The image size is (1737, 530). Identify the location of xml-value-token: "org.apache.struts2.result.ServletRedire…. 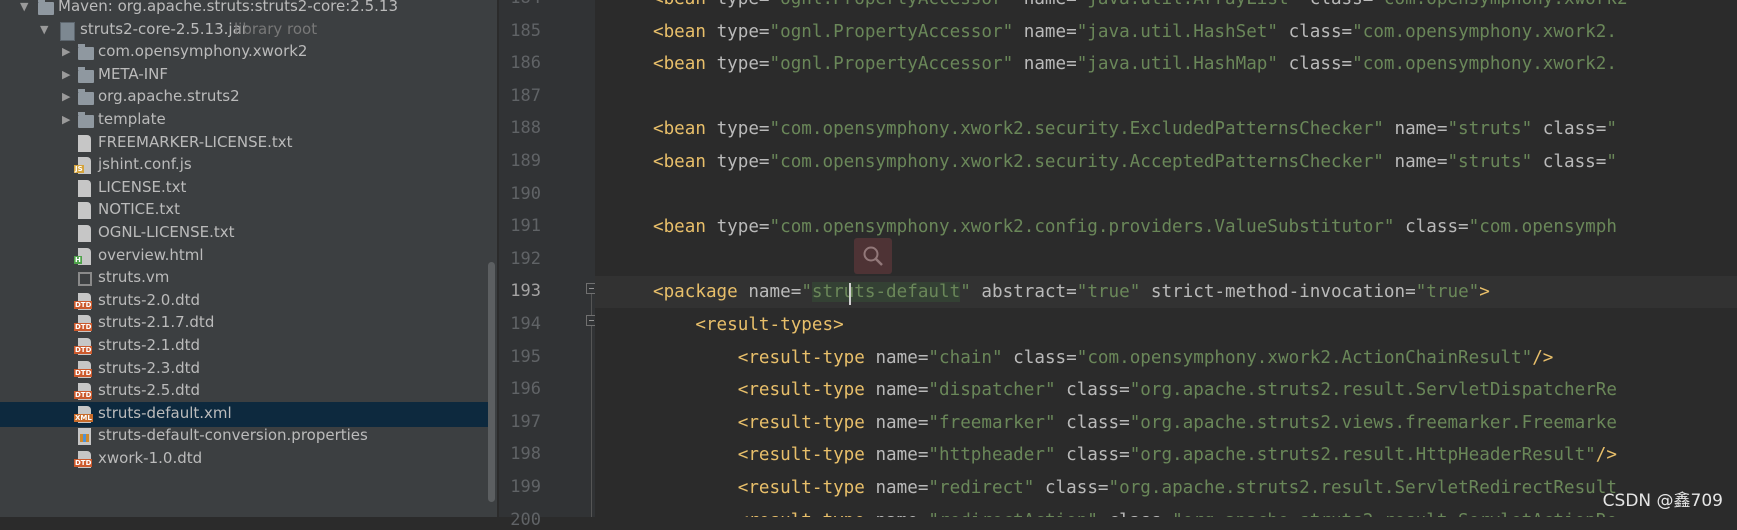
(1362, 488).